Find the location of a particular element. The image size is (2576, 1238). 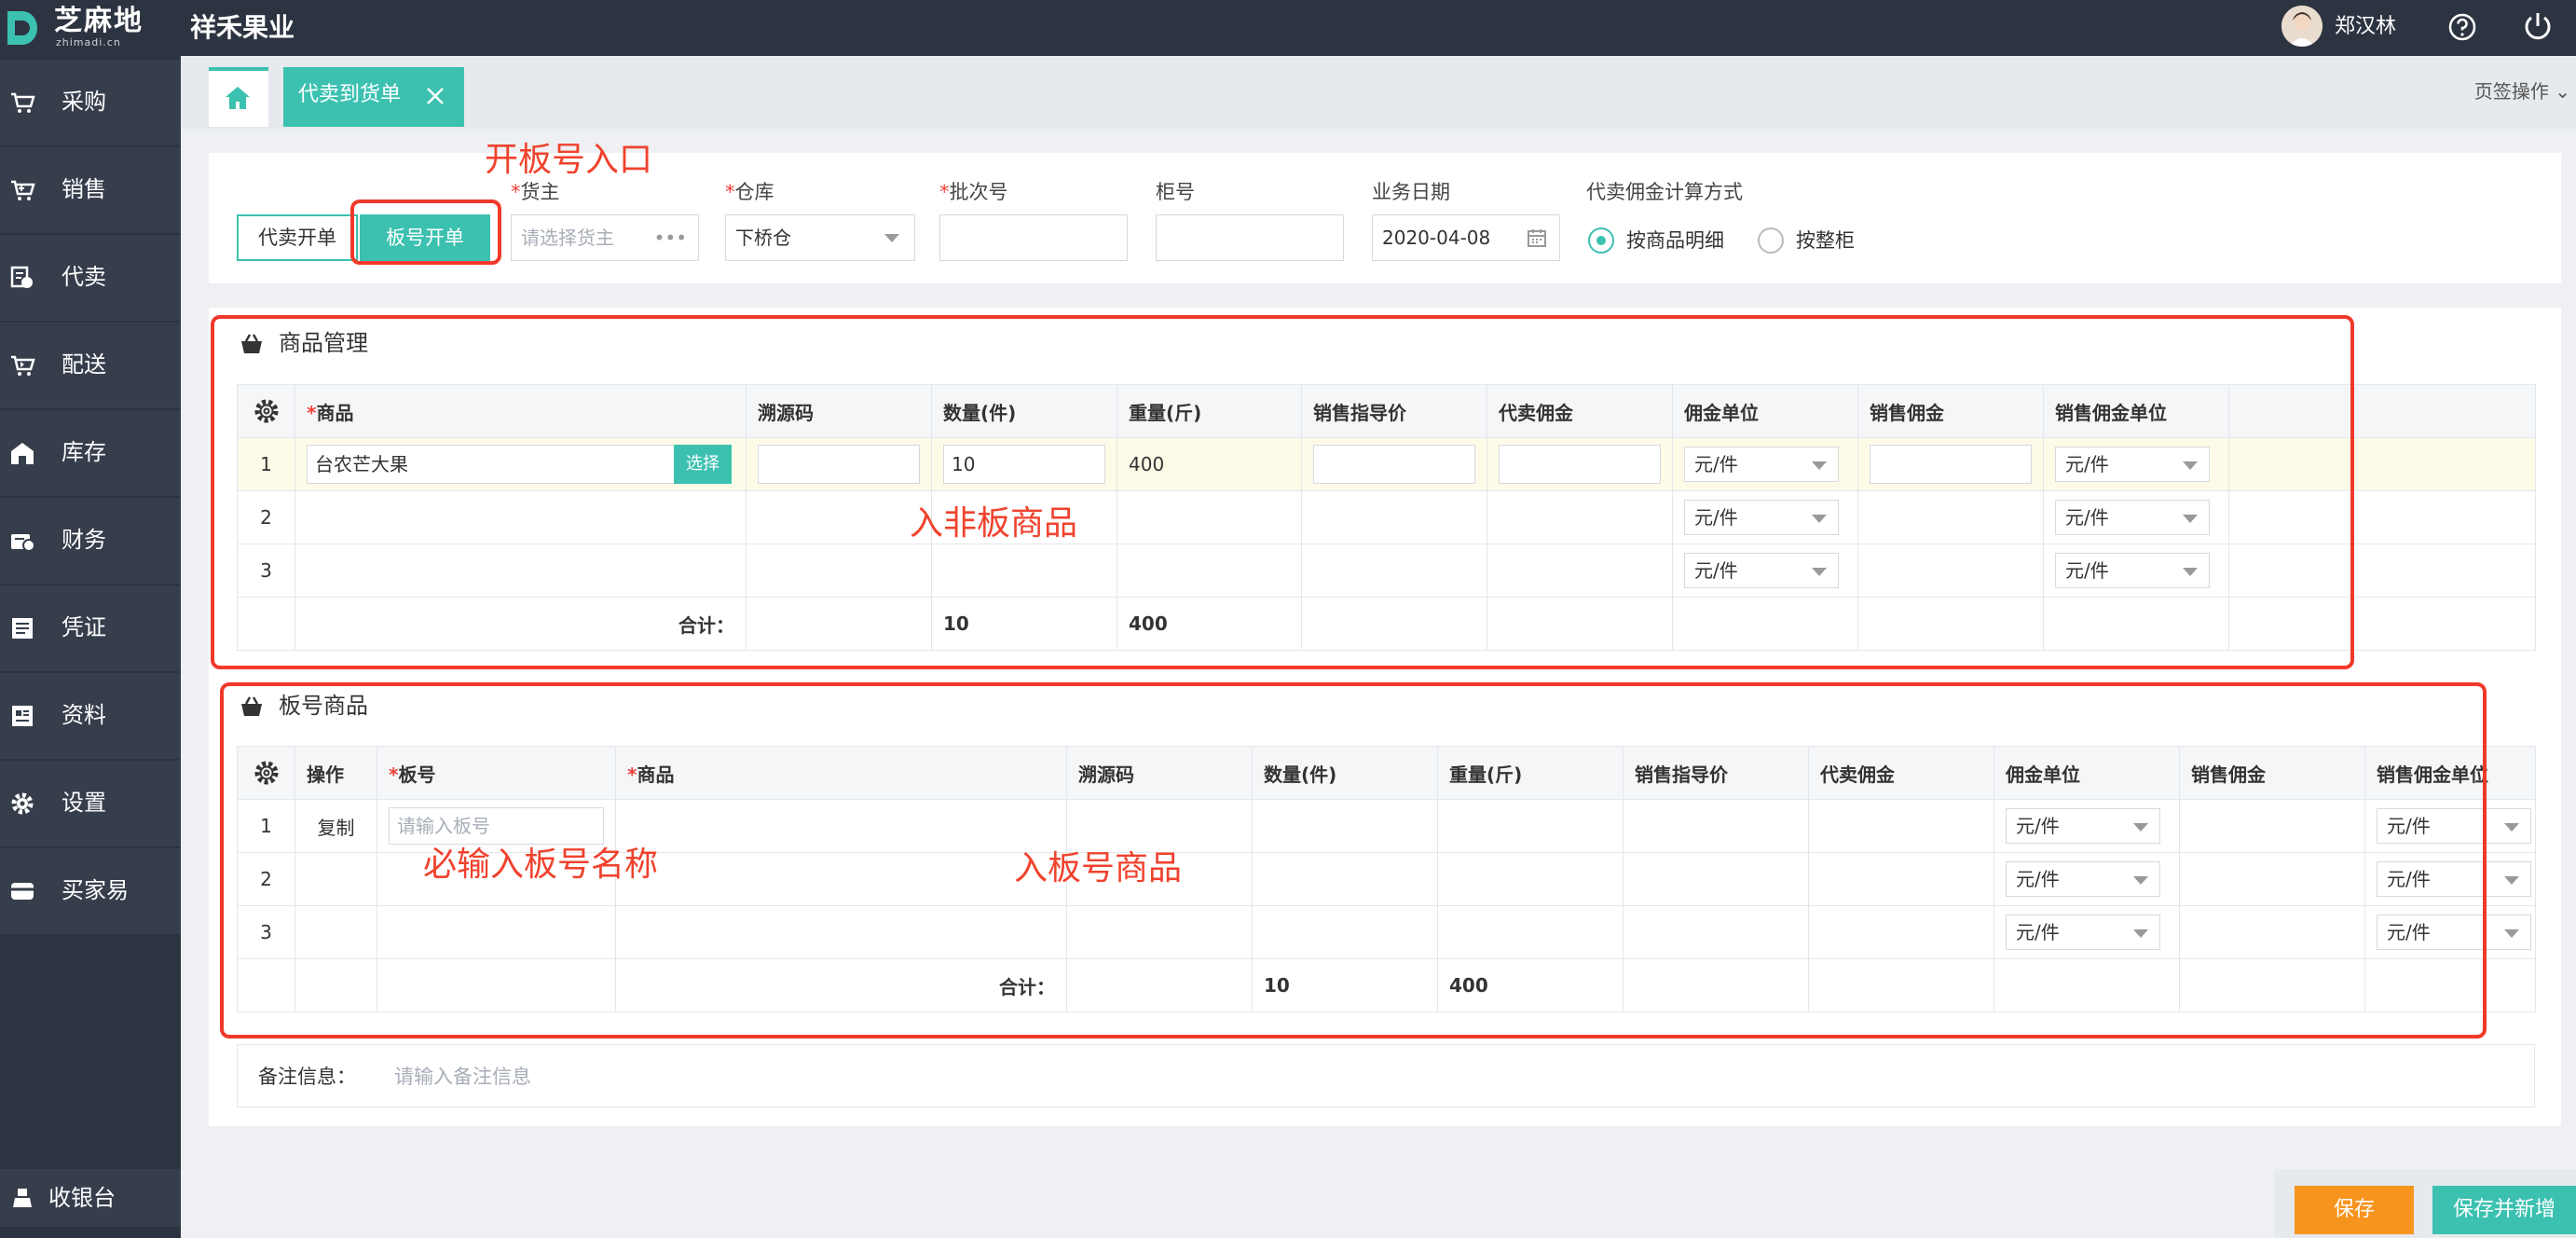

annotation-non-board: 入非板商品 is located at coordinates (994, 523).